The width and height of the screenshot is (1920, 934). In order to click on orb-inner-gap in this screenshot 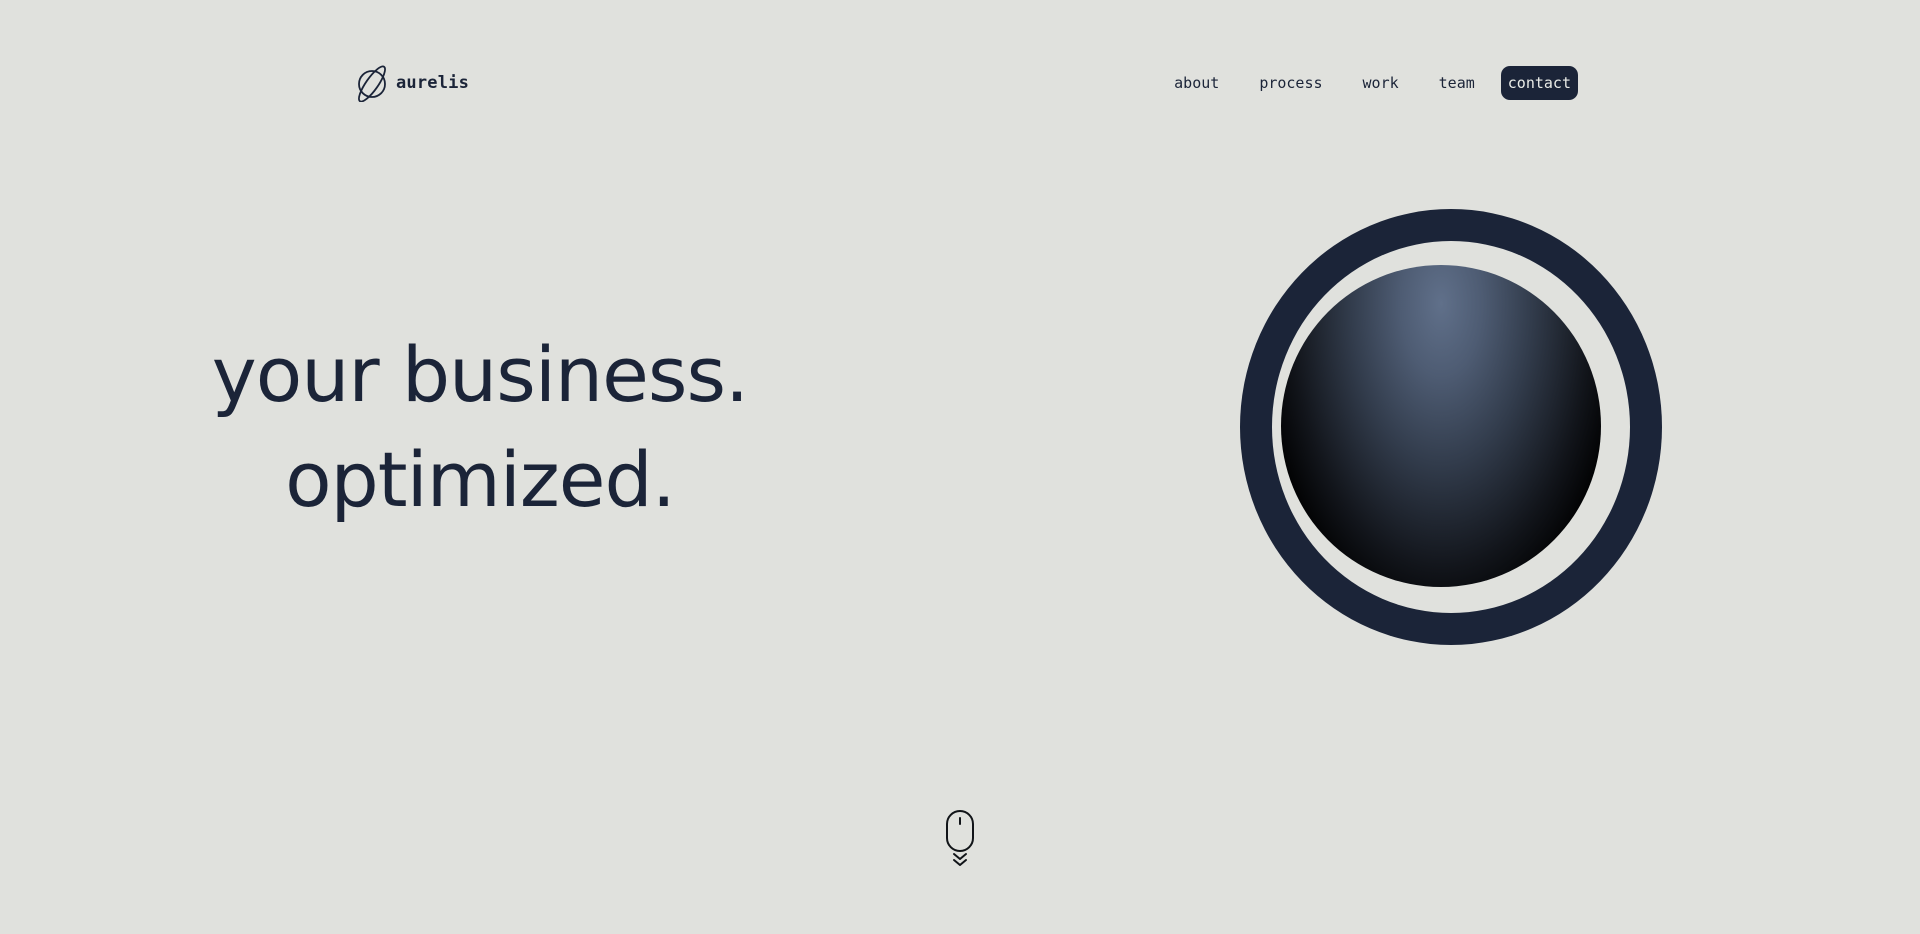, I will do `click(1451, 427)`.